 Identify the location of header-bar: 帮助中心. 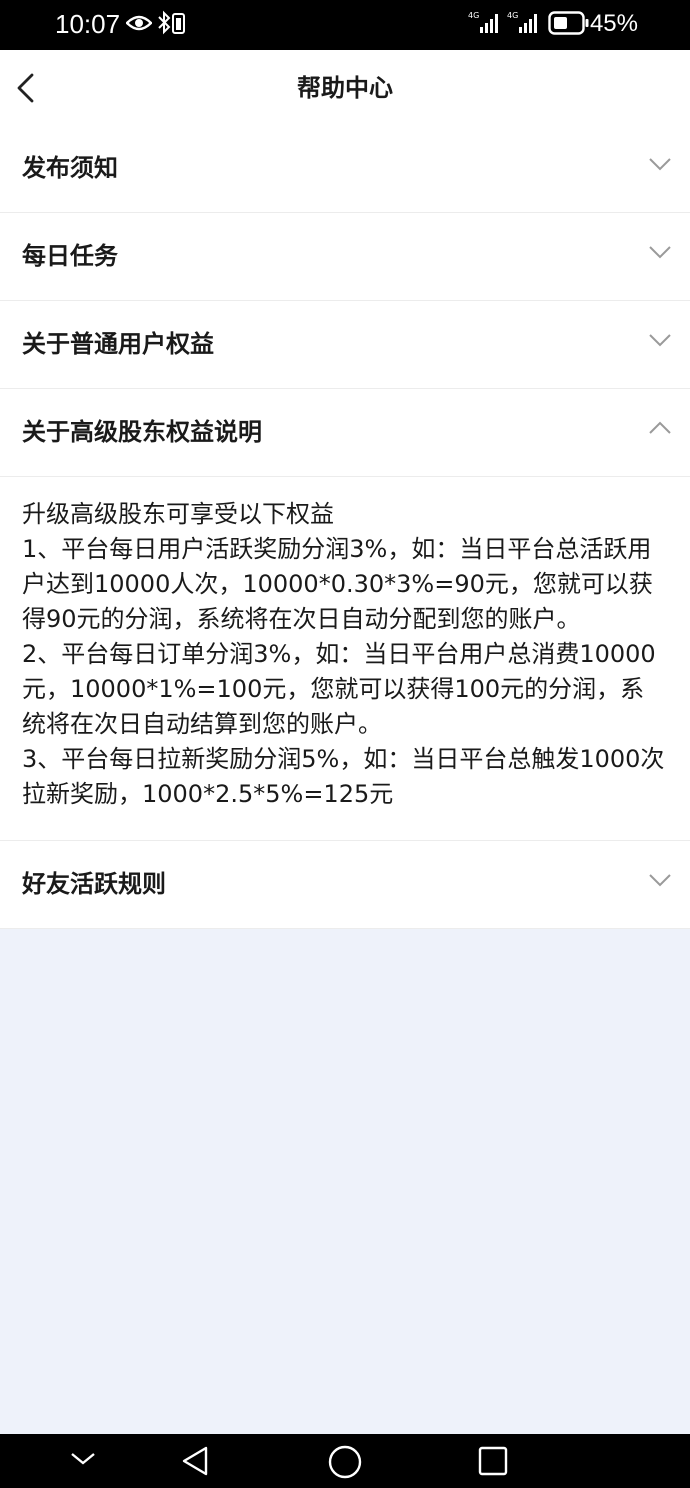
(345, 87).